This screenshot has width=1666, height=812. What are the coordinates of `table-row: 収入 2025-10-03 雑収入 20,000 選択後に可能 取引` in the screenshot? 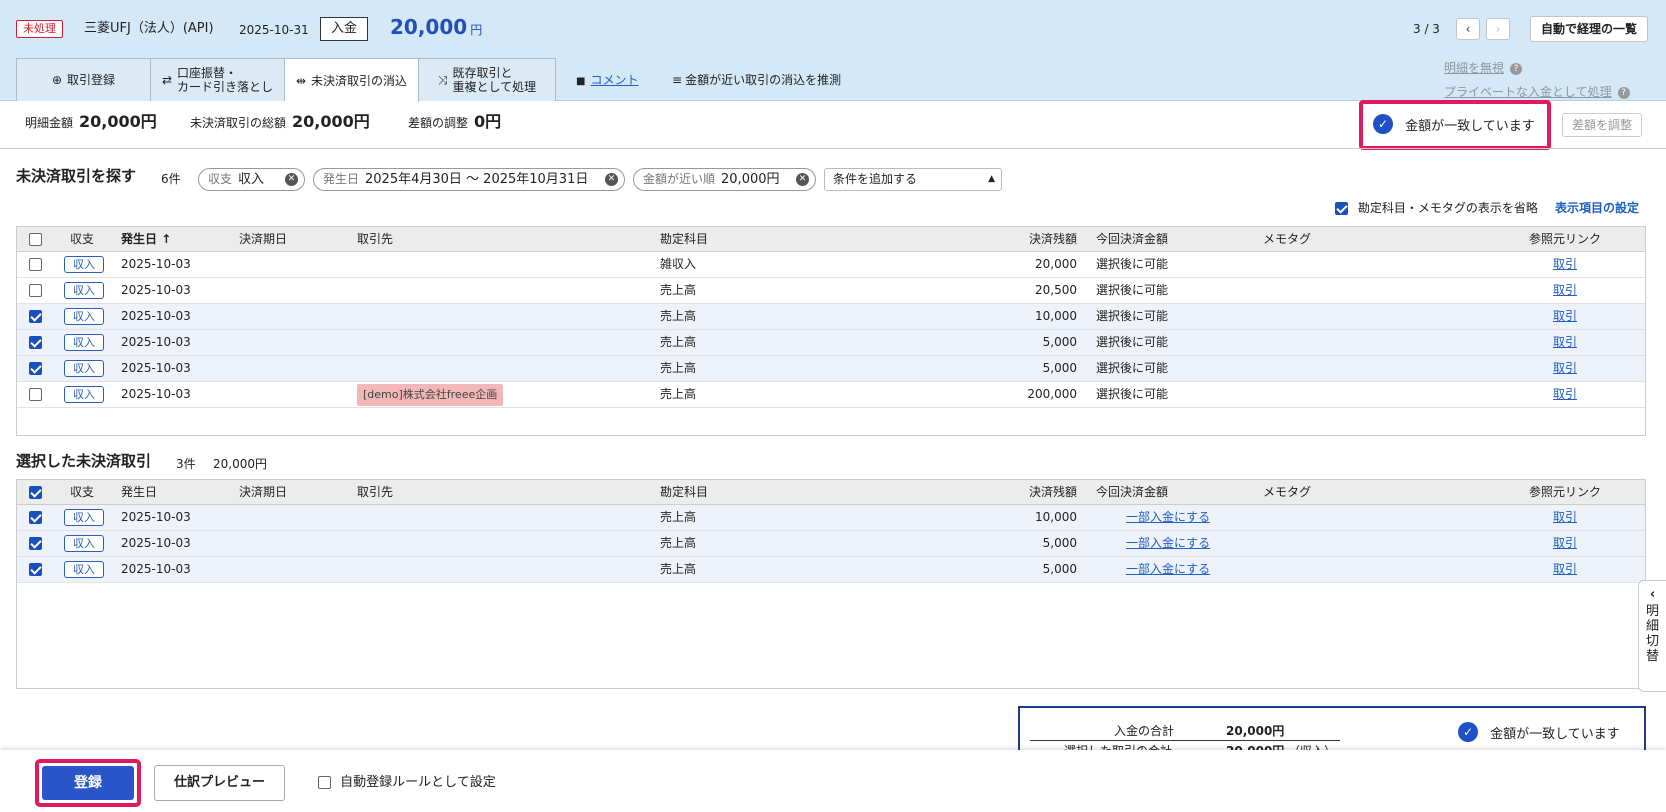 It's located at (831, 265).